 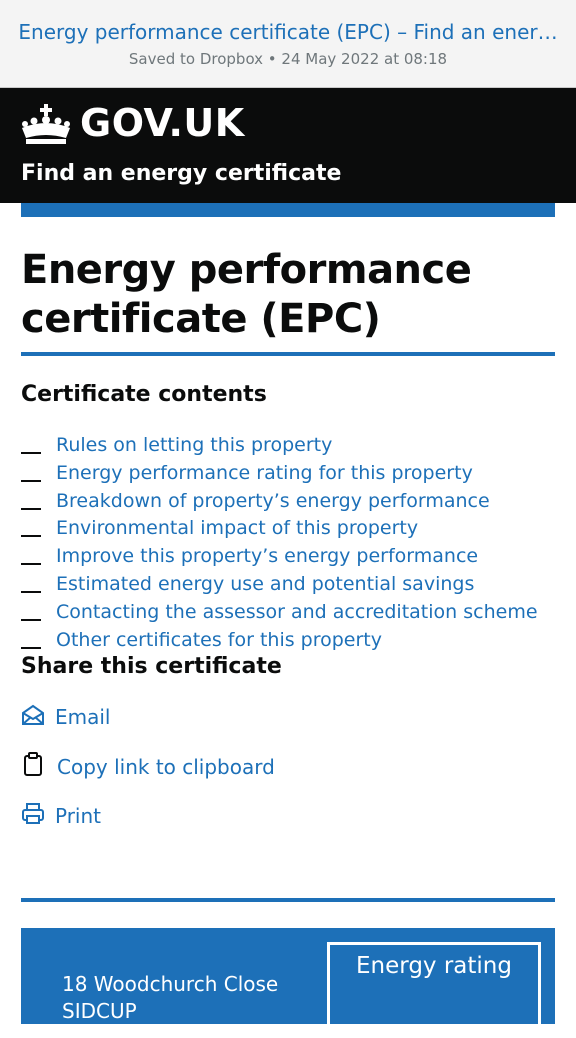 I want to click on list-item: Environmental impact of this property, so click(x=279, y=529).